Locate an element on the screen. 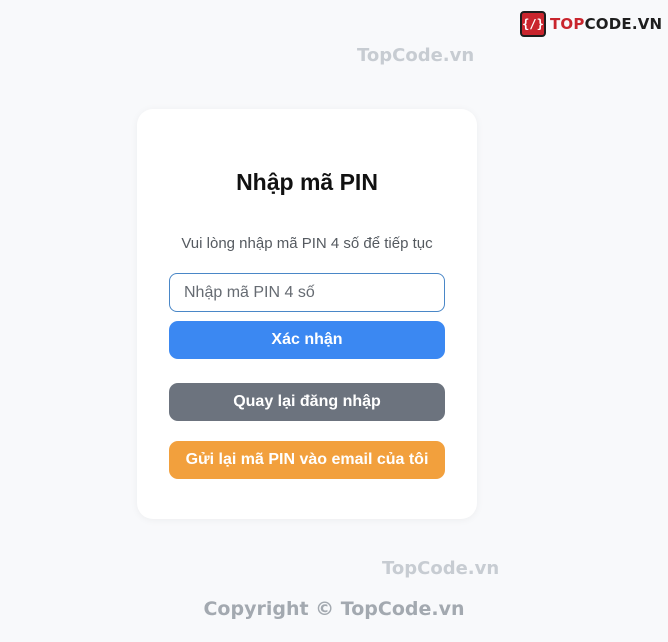 The width and height of the screenshot is (668, 642). pin-input is located at coordinates (307, 292).